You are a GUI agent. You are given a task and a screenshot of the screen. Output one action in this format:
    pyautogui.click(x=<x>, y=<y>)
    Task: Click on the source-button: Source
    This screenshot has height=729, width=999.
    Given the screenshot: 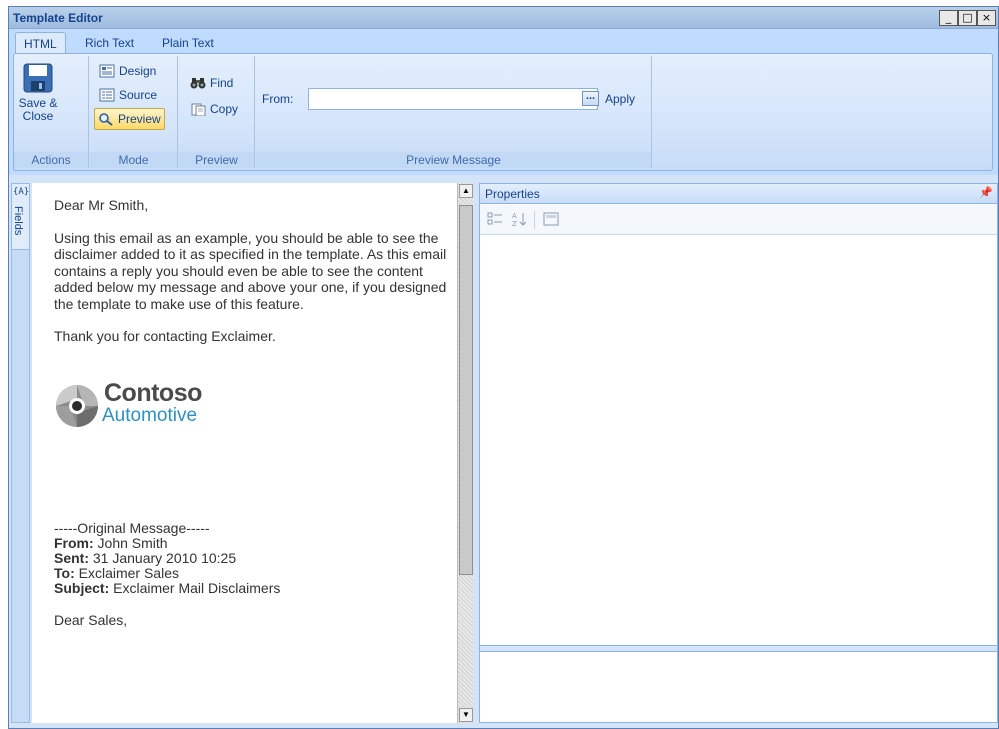 What is the action you would take?
    pyautogui.click(x=128, y=95)
    